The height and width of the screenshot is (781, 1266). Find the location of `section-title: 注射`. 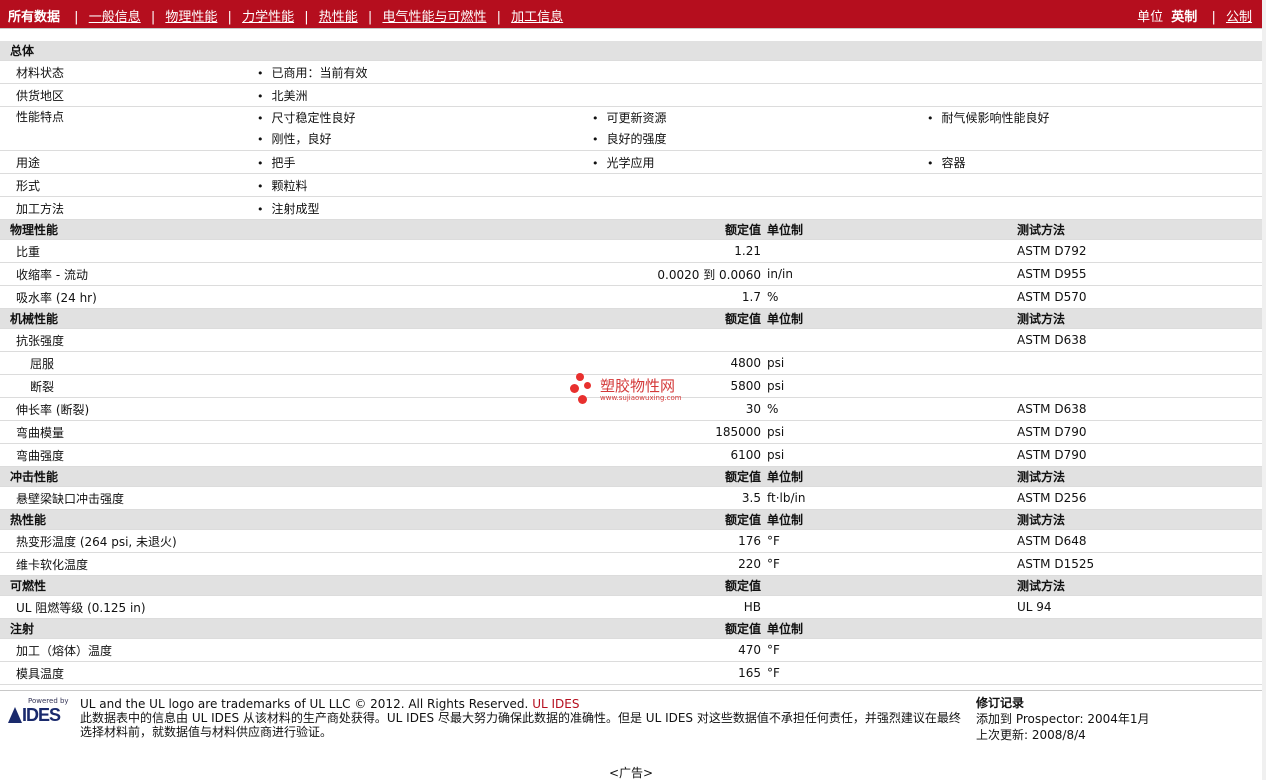

section-title: 注射 is located at coordinates (128, 628).